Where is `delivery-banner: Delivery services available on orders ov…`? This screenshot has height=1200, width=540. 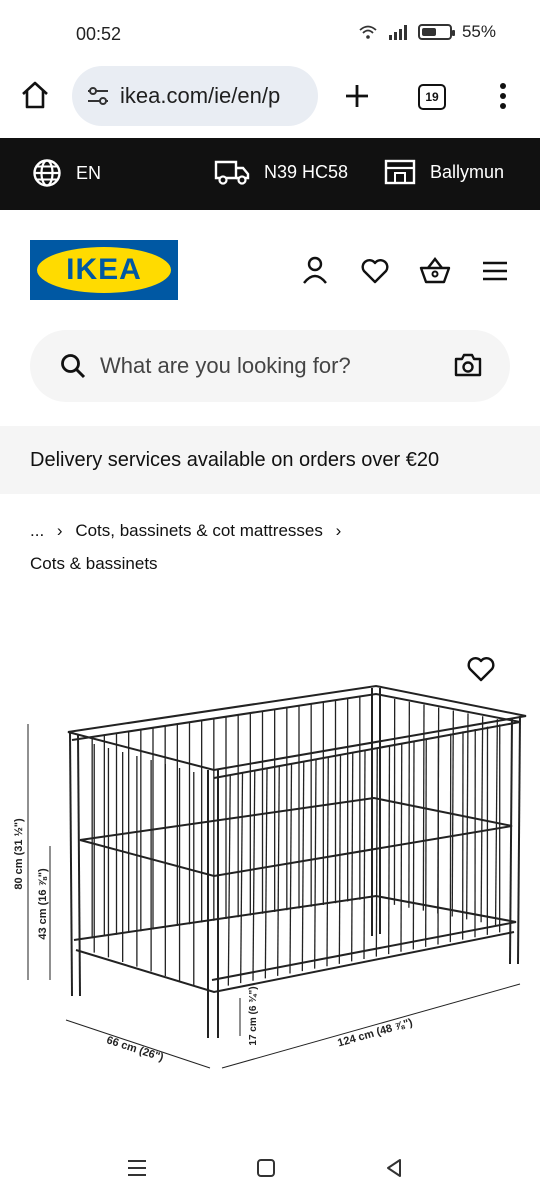 delivery-banner: Delivery services available on orders ov… is located at coordinates (270, 460).